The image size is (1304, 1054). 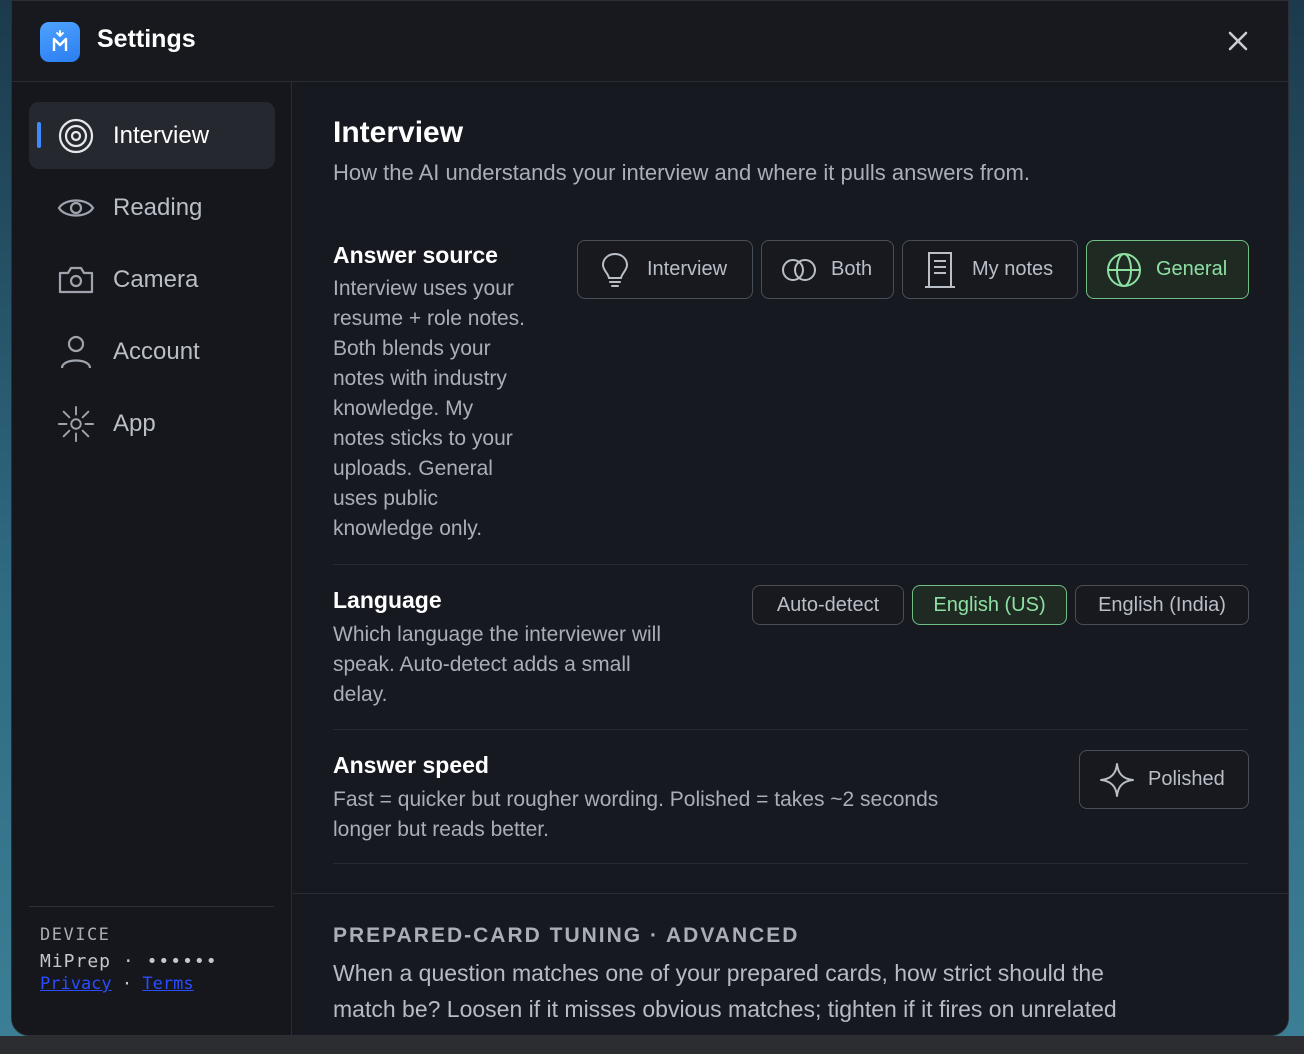 I want to click on desc-line: uploads. General, so click(x=413, y=468).